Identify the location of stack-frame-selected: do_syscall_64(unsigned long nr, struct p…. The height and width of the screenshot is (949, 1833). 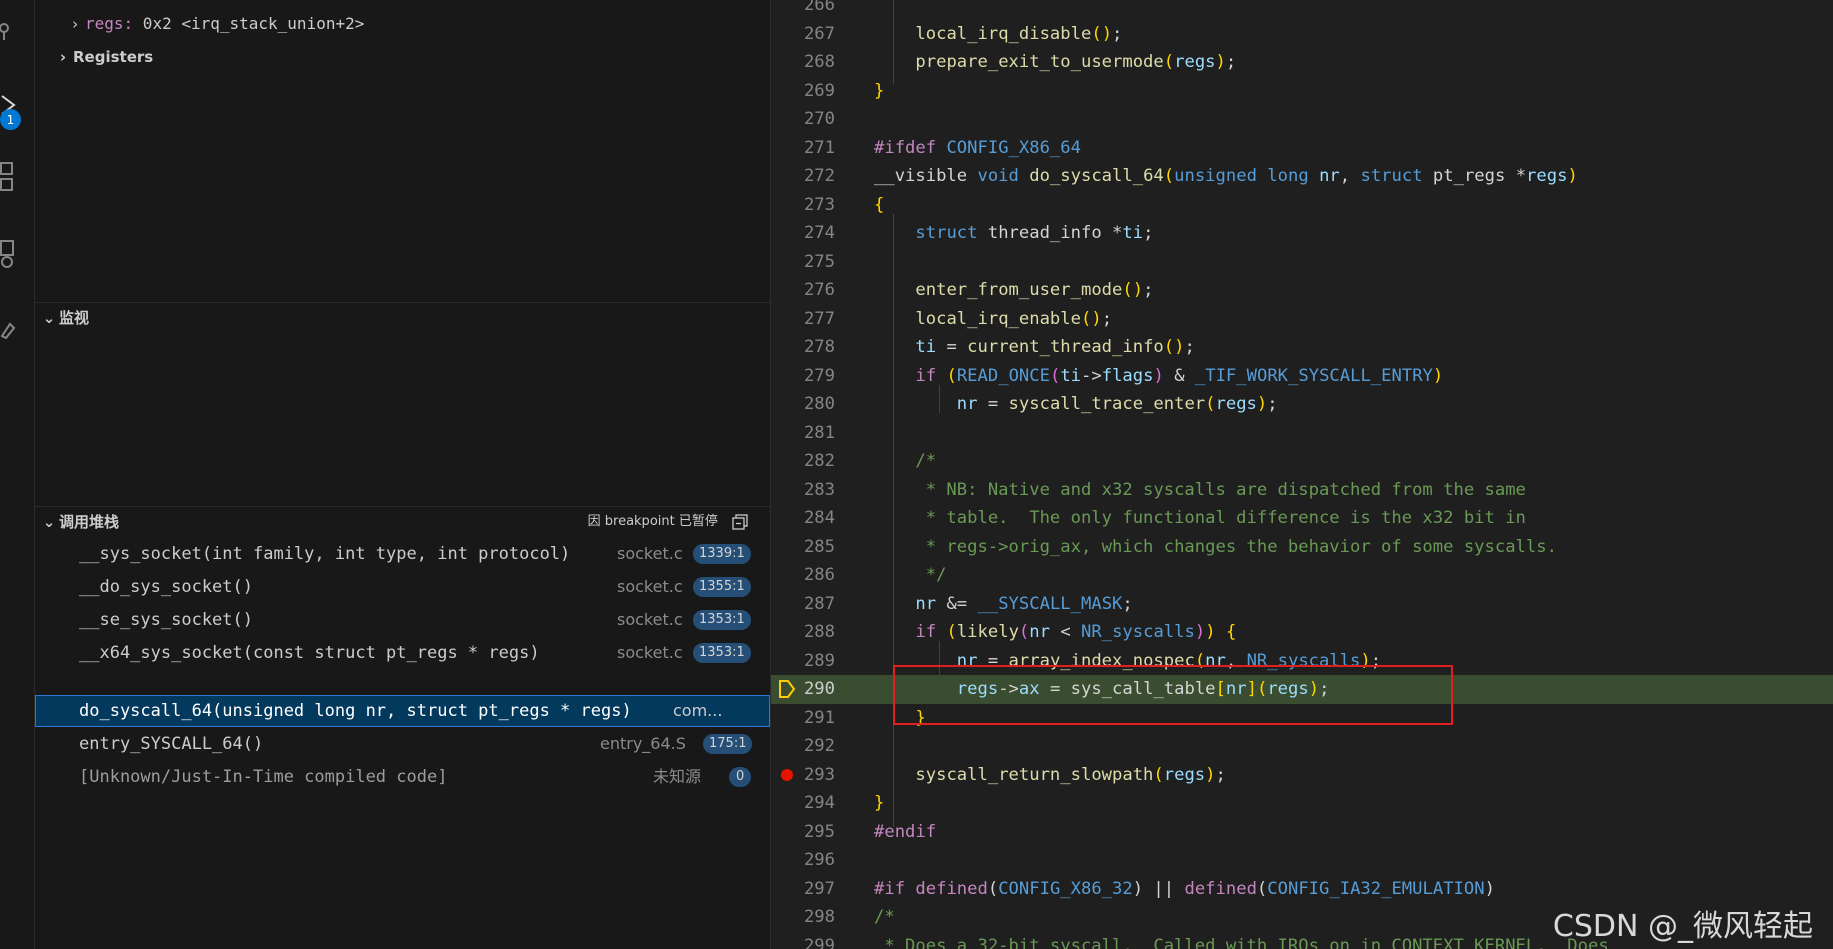
(402, 711).